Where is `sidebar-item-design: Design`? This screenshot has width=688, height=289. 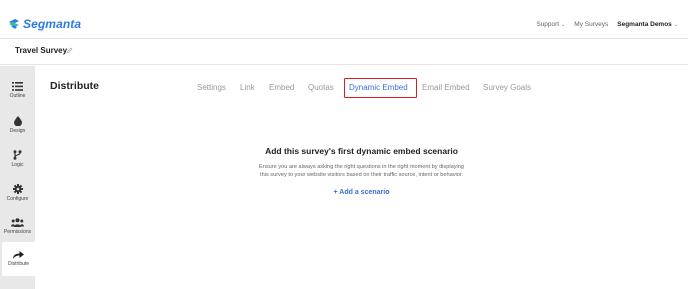
sidebar-item-design: Design is located at coordinates (17, 125).